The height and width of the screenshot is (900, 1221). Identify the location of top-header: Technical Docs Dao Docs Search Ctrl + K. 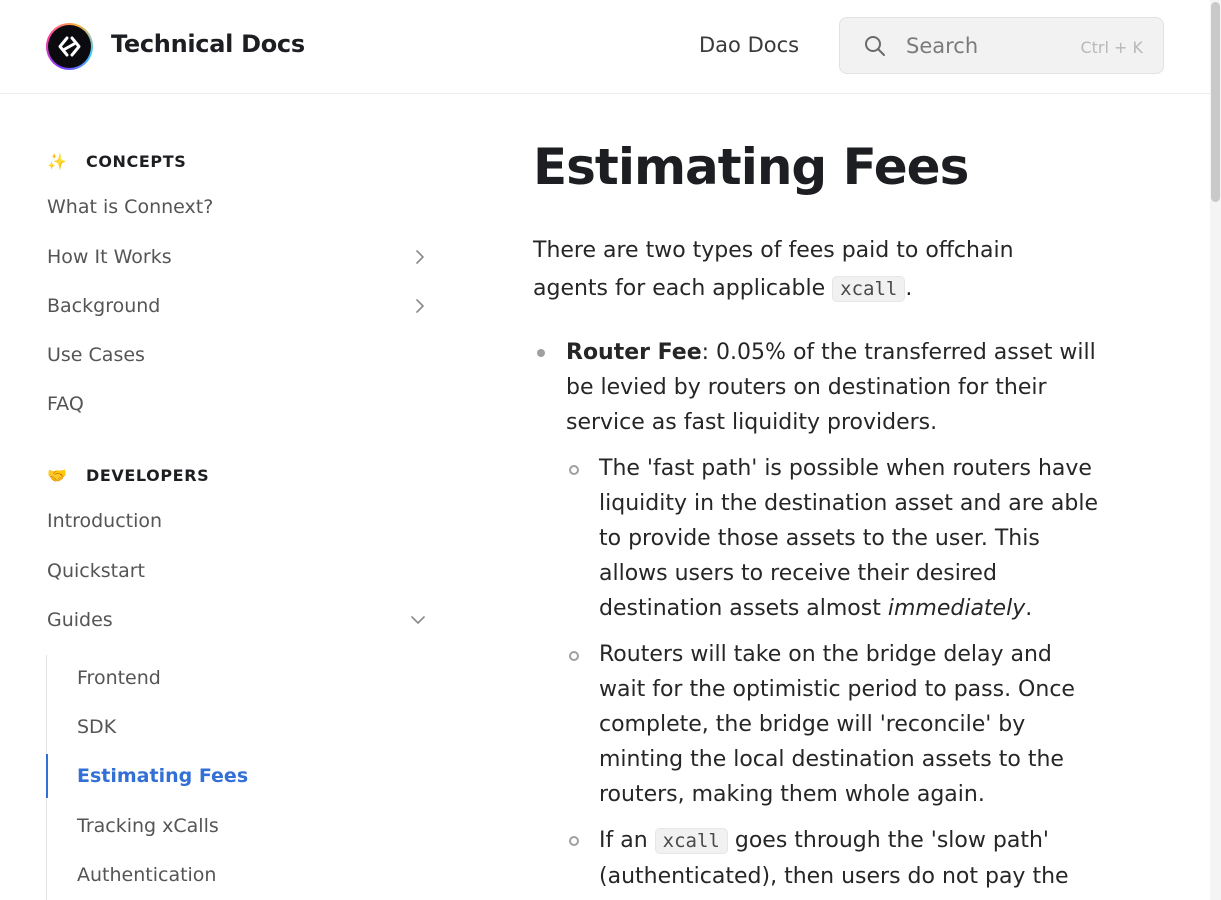
(605, 47).